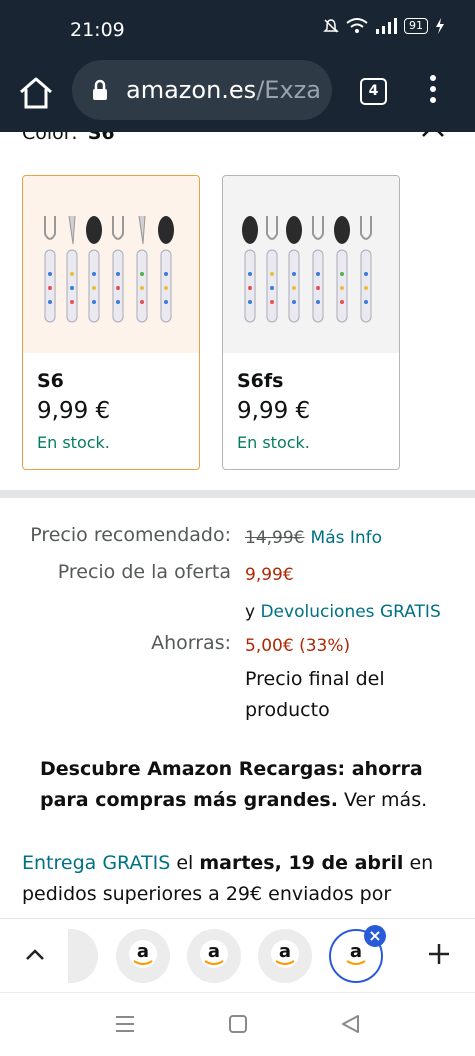 This screenshot has height=1056, width=475. I want to click on variant-name: S6, so click(50, 381).